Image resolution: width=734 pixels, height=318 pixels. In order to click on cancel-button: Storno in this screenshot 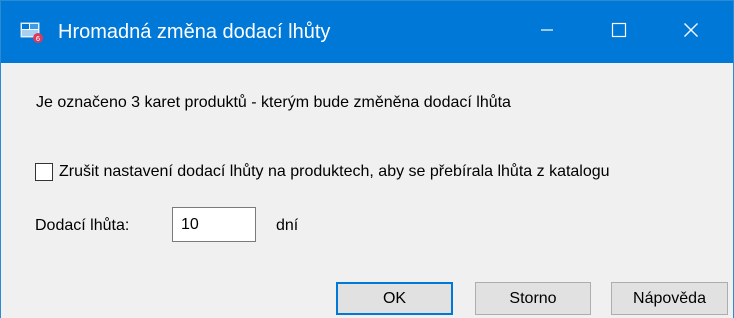, I will do `click(533, 298)`.